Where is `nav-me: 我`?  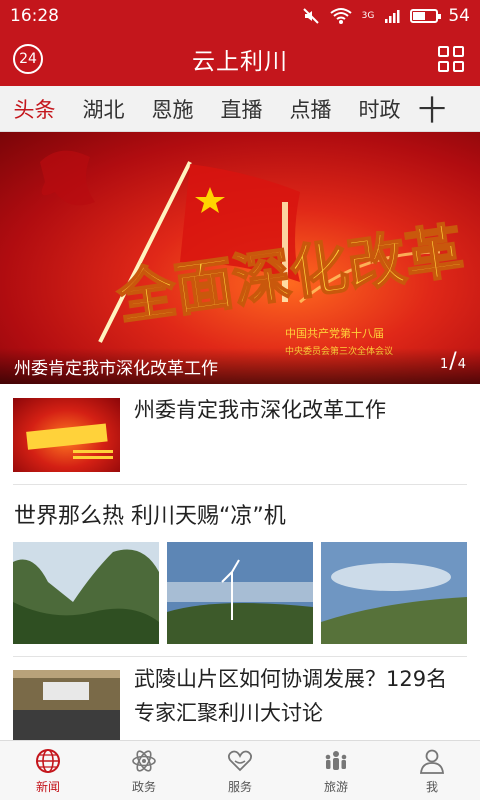
nav-me: 我 is located at coordinates (432, 770).